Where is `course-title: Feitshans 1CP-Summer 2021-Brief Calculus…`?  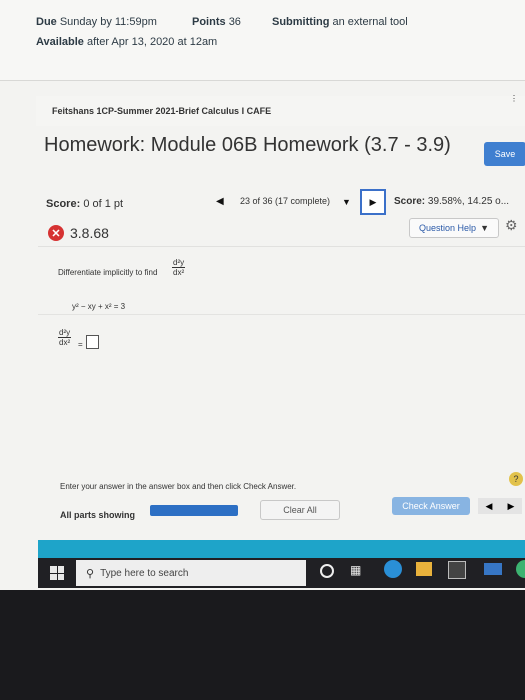 course-title: Feitshans 1CP-Summer 2021-Brief Calculus… is located at coordinates (162, 111).